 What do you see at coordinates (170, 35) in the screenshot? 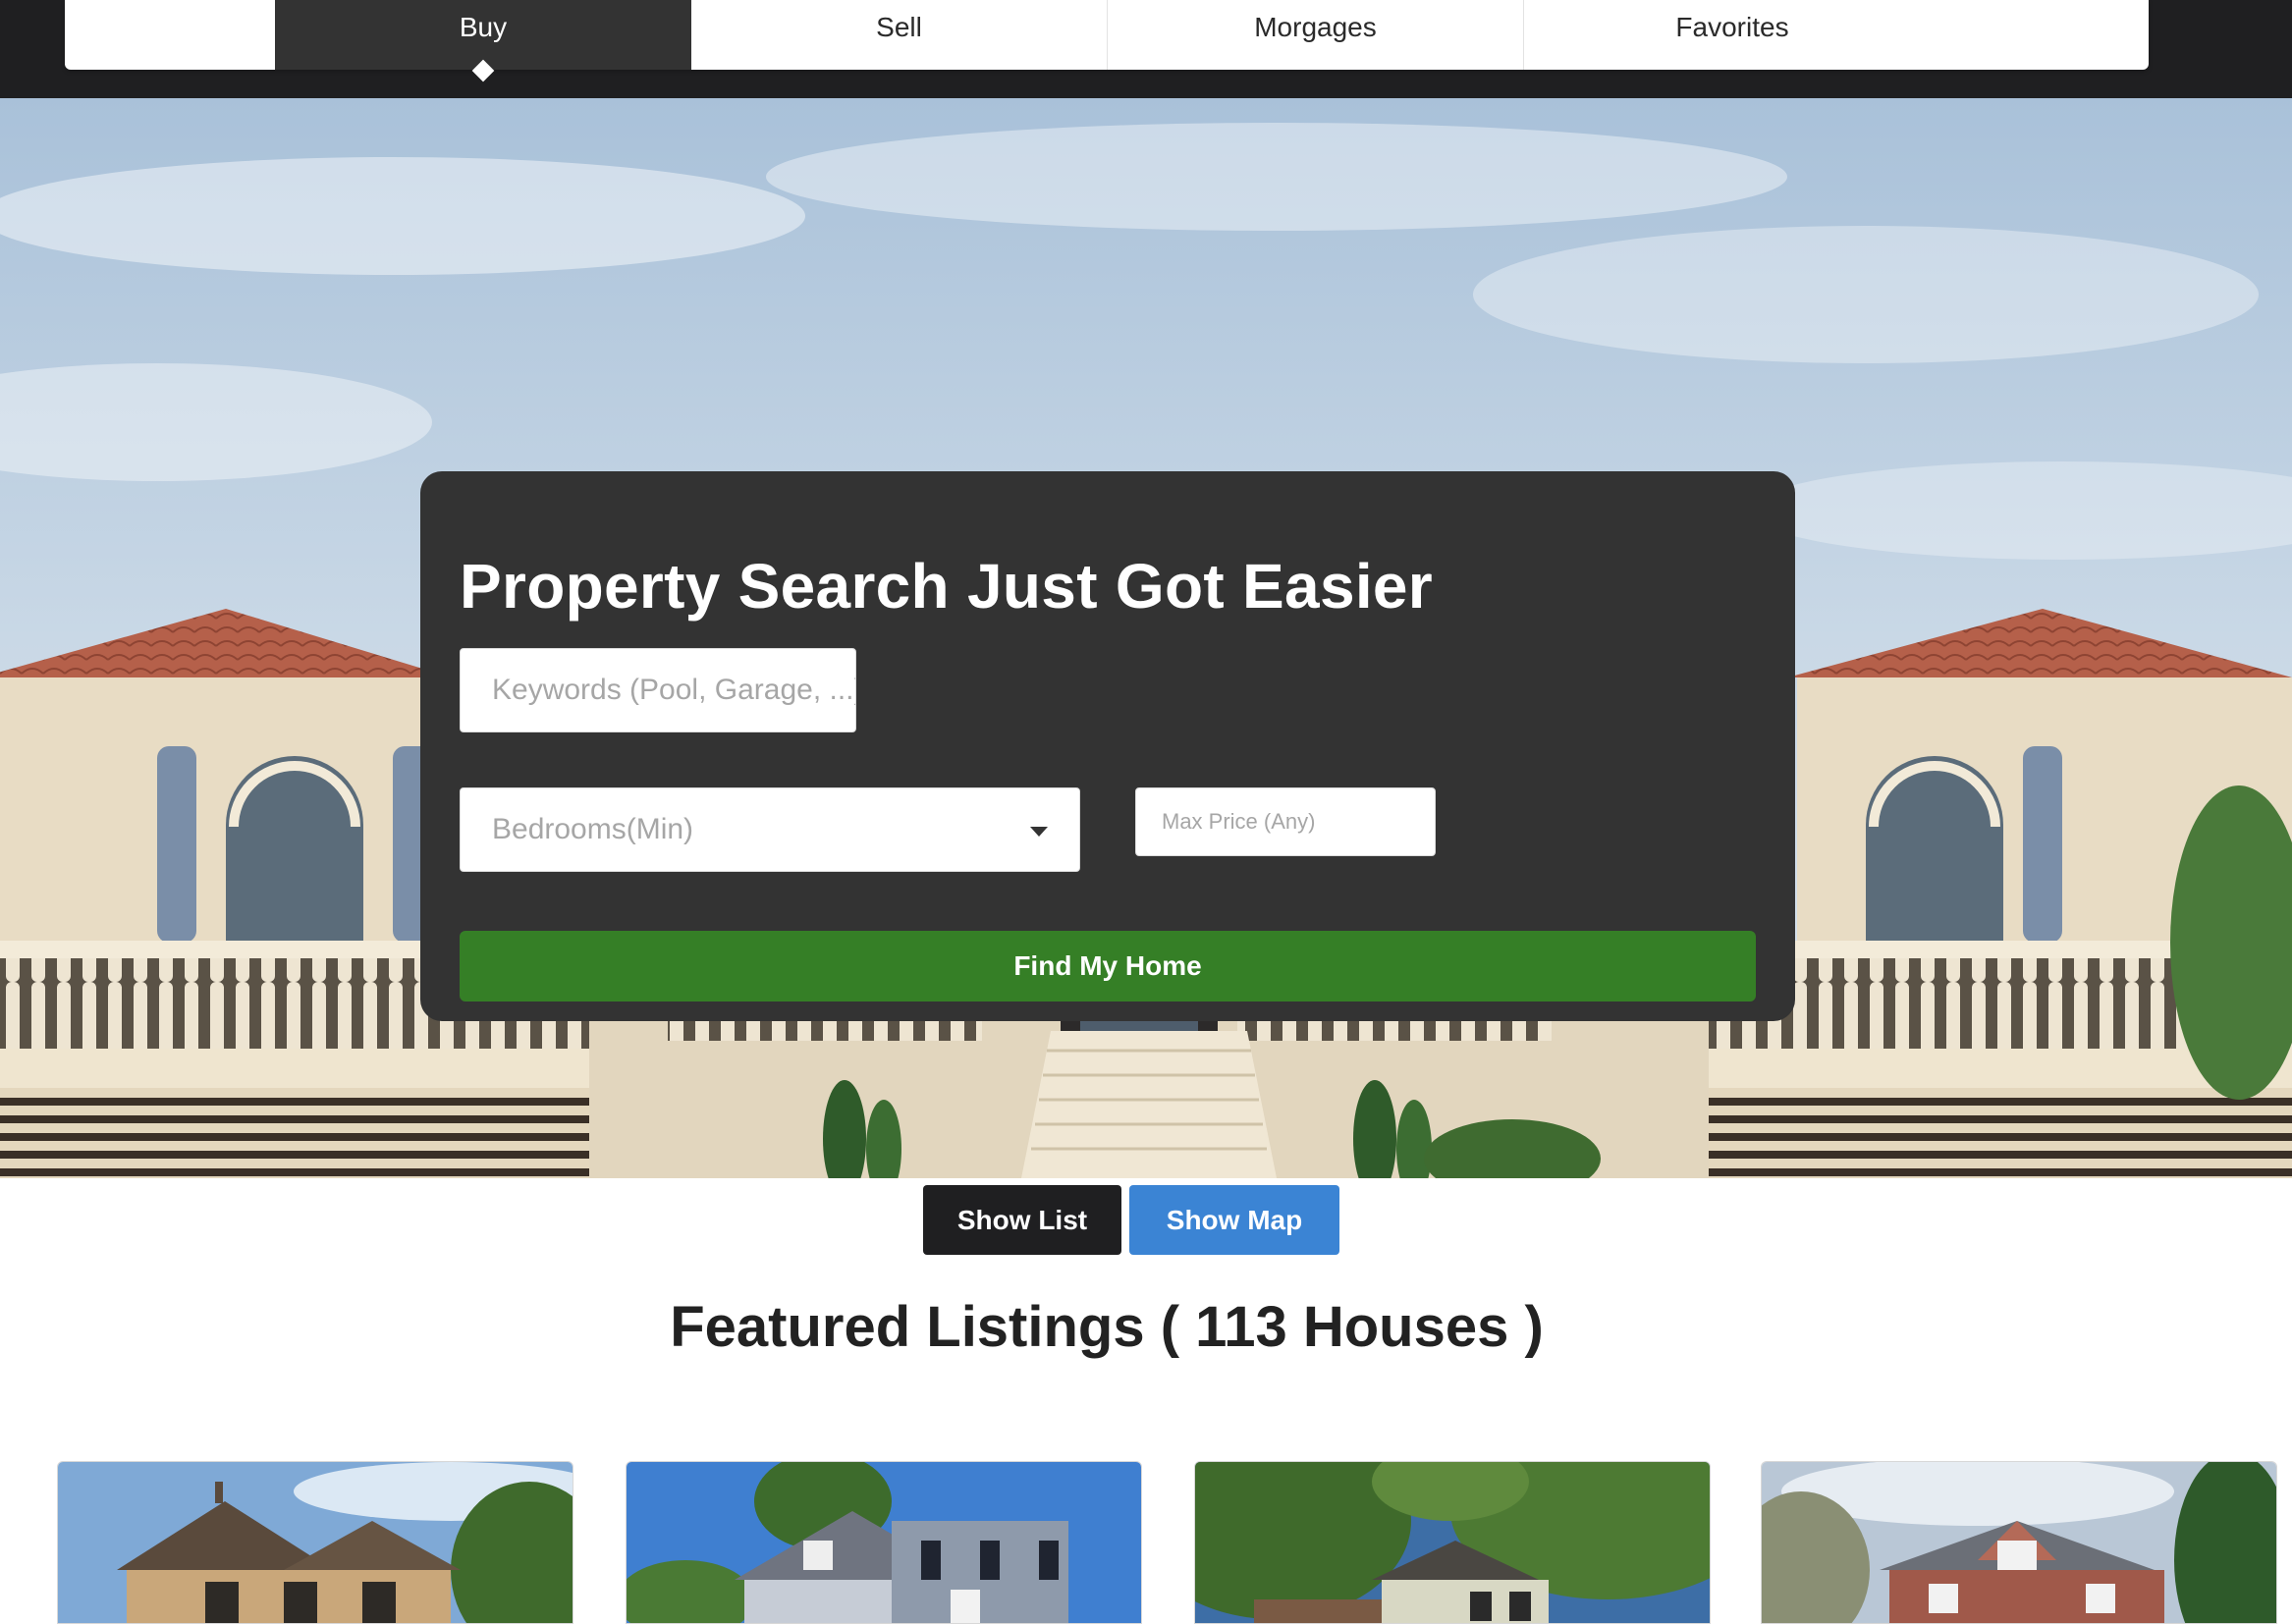
I see `nav-tabs-spacer` at bounding box center [170, 35].